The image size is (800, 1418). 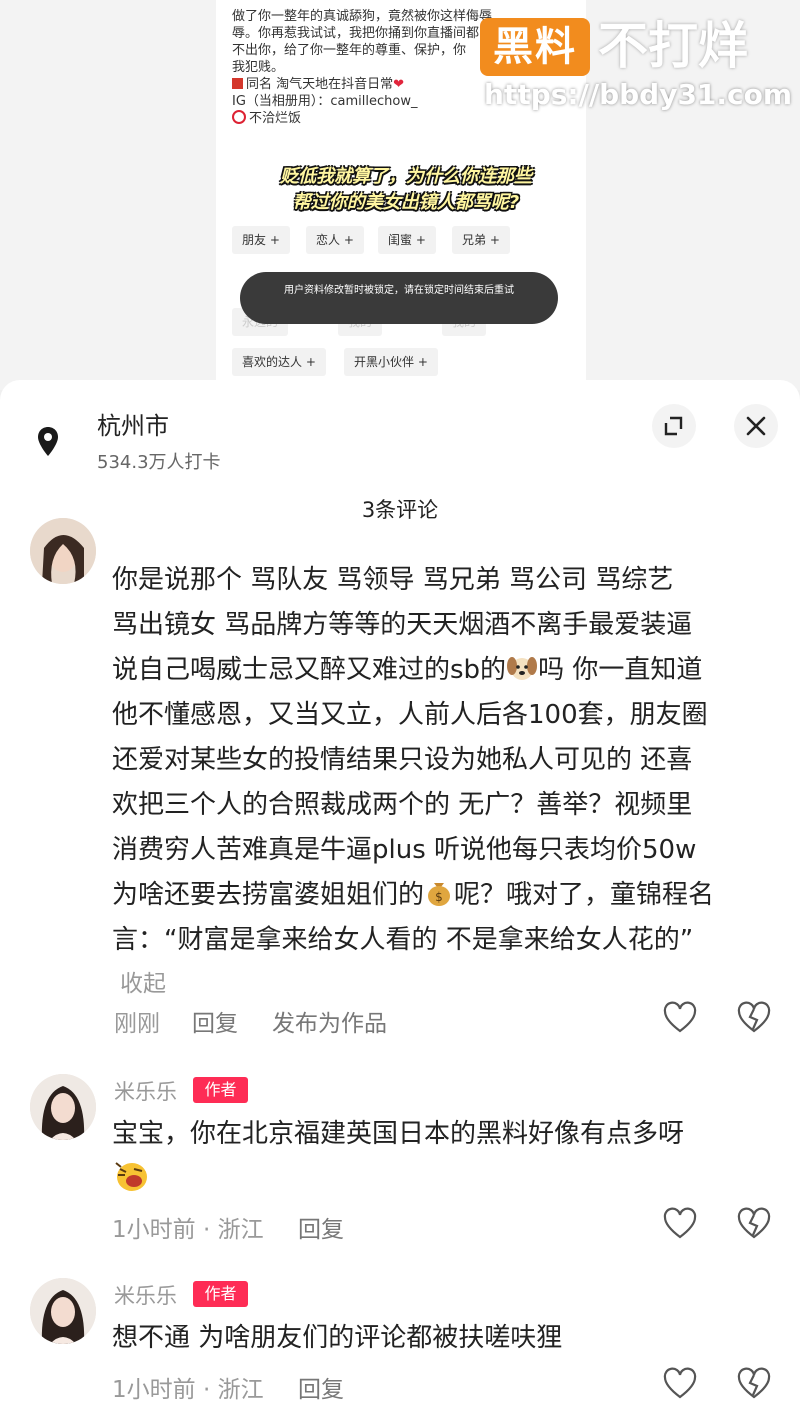 What do you see at coordinates (237, 83) in the screenshot?
I see `book-icon` at bounding box center [237, 83].